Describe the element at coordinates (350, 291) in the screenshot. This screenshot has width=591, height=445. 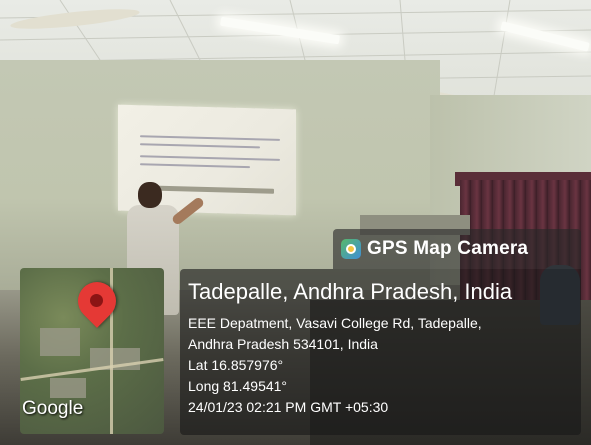
I see `location-title: Tadepalle, Andhra Pradesh, India` at that location.